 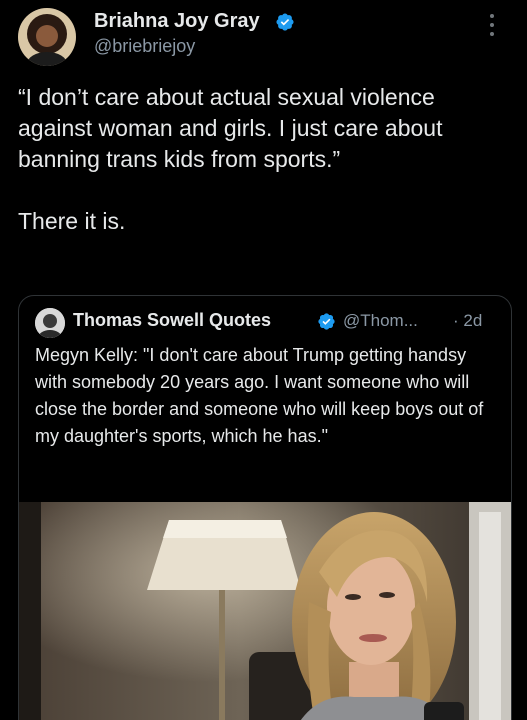 I want to click on author-avatar, so click(x=47, y=37).